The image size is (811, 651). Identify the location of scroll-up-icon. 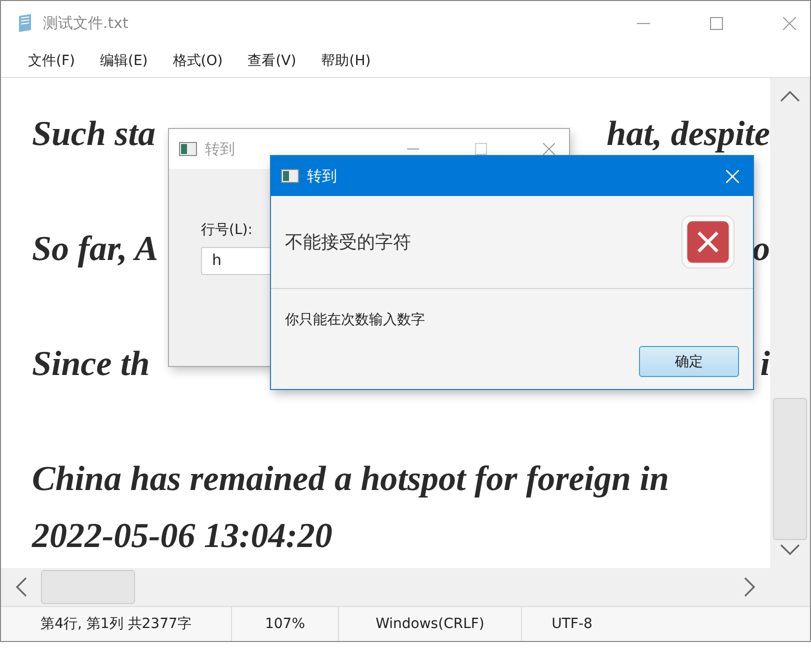
(790, 96).